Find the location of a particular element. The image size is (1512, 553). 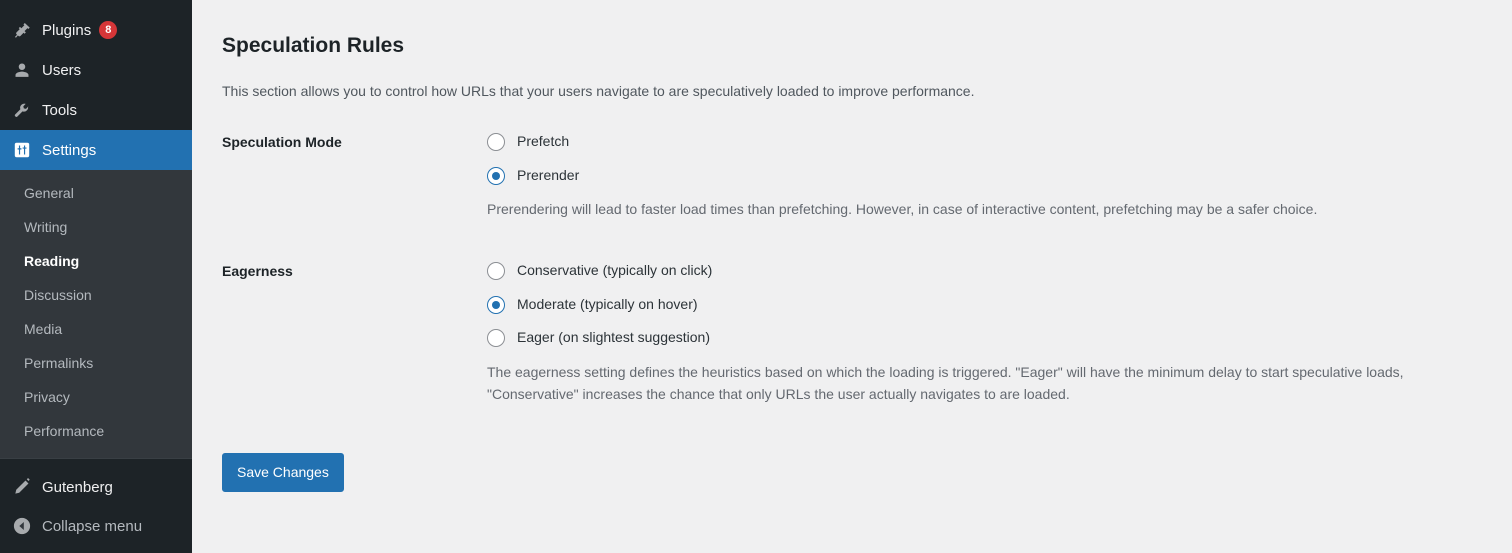

wrench-icon is located at coordinates (22, 110).